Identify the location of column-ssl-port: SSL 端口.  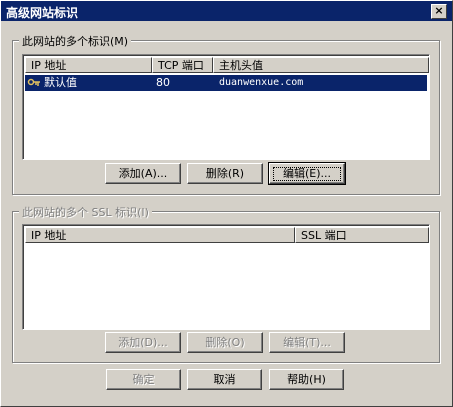
(362, 235).